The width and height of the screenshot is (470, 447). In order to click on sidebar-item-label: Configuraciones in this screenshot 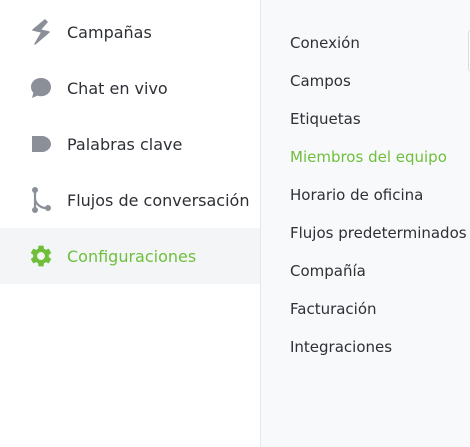, I will do `click(132, 256)`.